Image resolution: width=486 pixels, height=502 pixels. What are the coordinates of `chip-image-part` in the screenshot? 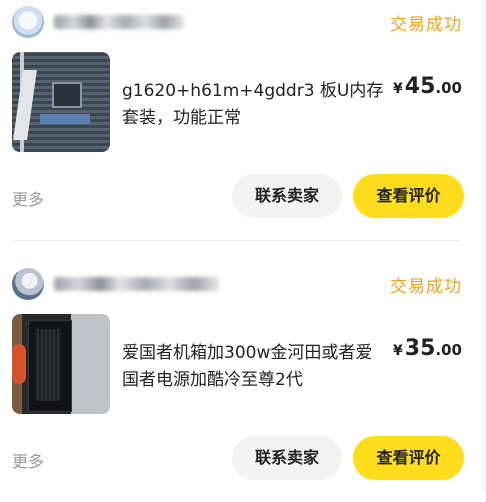 It's located at (67, 95).